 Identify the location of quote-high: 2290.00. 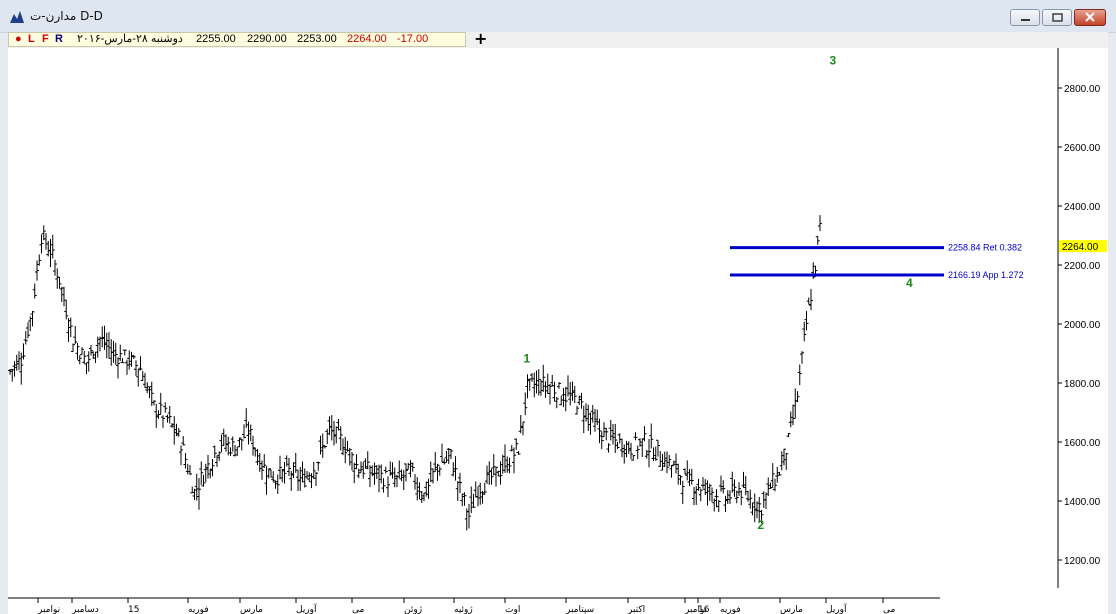
(267, 39).